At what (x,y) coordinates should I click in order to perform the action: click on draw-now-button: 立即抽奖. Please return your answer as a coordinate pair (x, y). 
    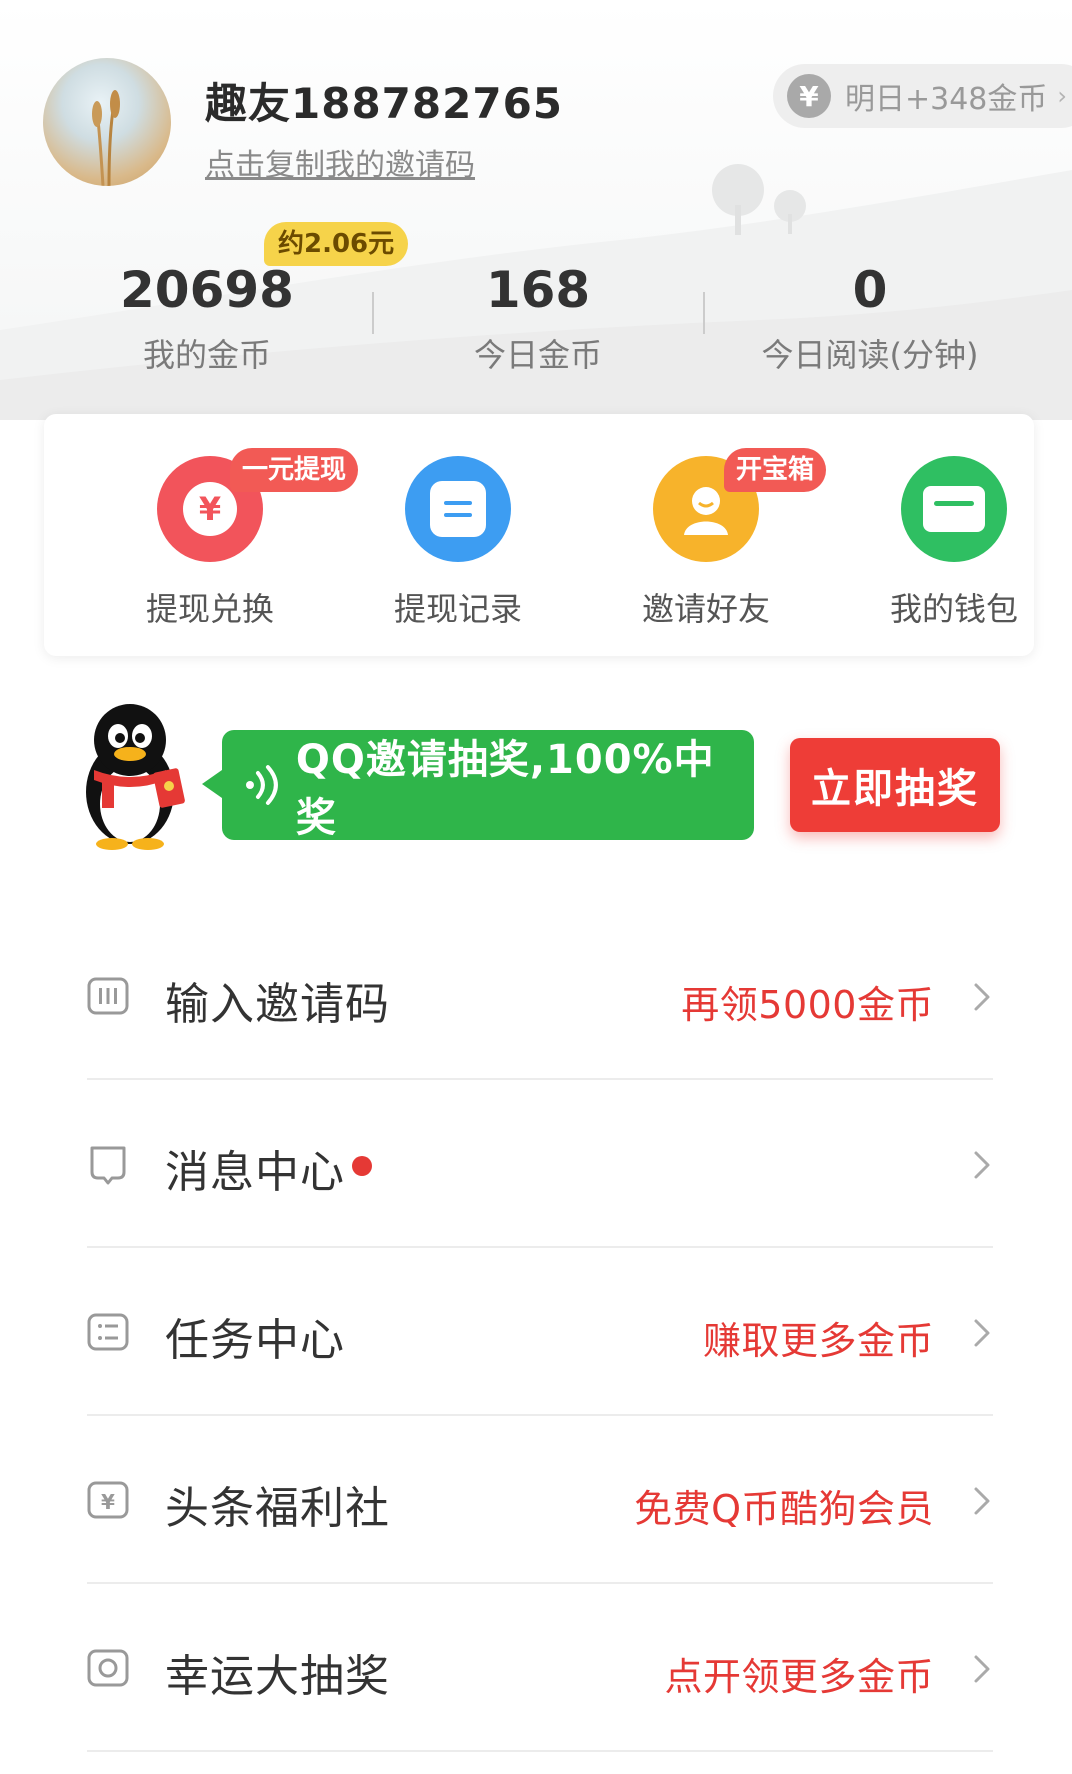
    Looking at the image, I should click on (895, 785).